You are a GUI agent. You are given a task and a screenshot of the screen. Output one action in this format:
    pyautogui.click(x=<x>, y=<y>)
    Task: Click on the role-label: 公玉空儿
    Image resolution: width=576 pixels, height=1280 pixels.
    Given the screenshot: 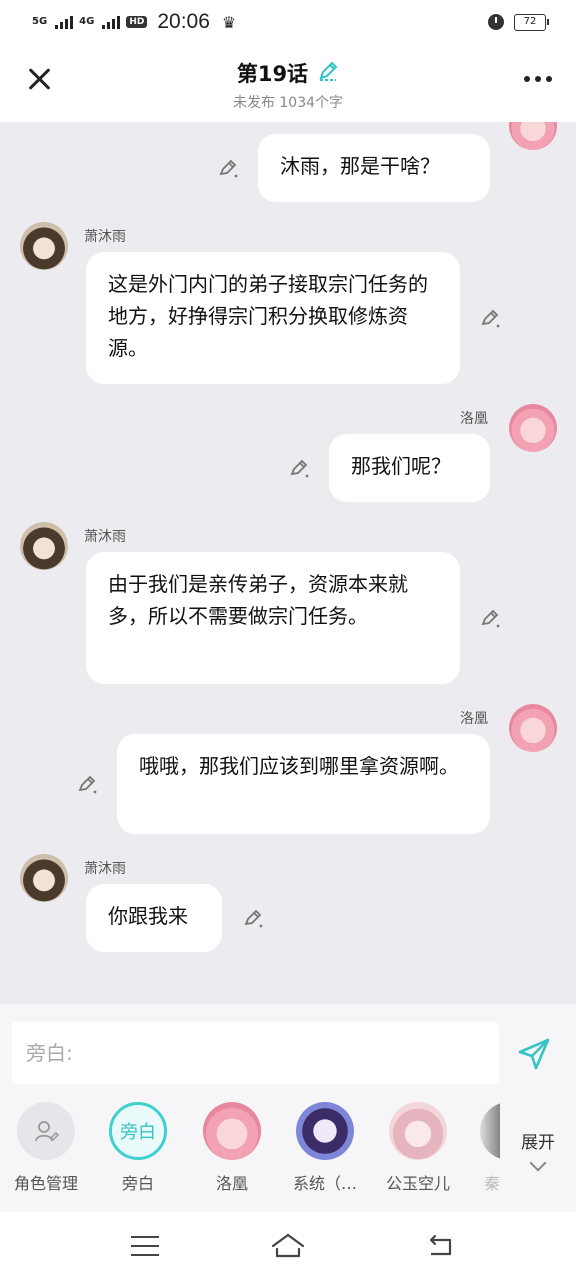 What is the action you would take?
    pyautogui.click(x=417, y=1183)
    